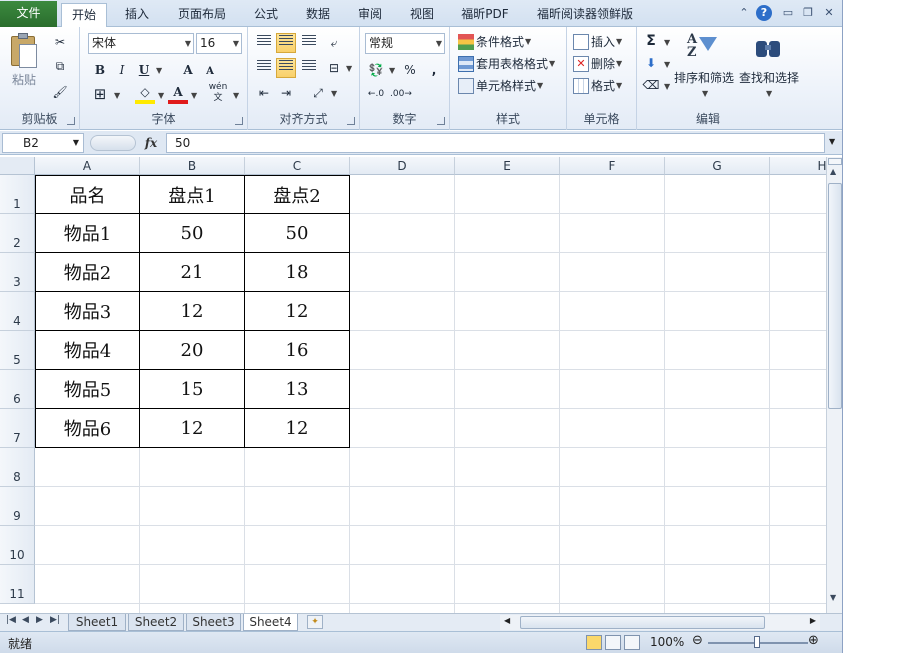  Describe the element at coordinates (297, 166) in the screenshot. I see `column-header-c: C` at that location.